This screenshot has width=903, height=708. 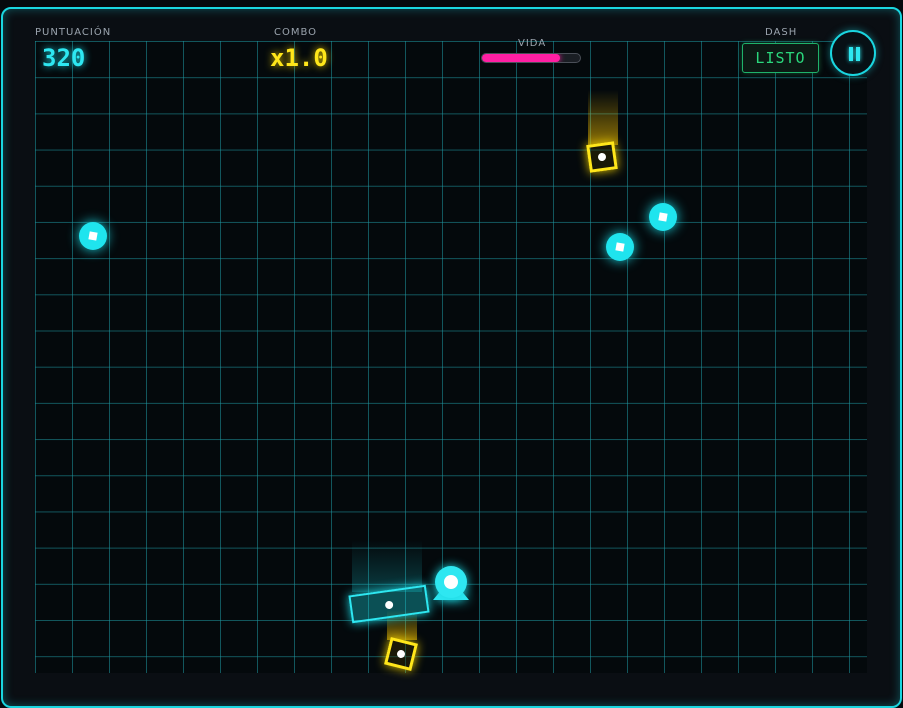 I want to click on paddle-trail, so click(x=387, y=566).